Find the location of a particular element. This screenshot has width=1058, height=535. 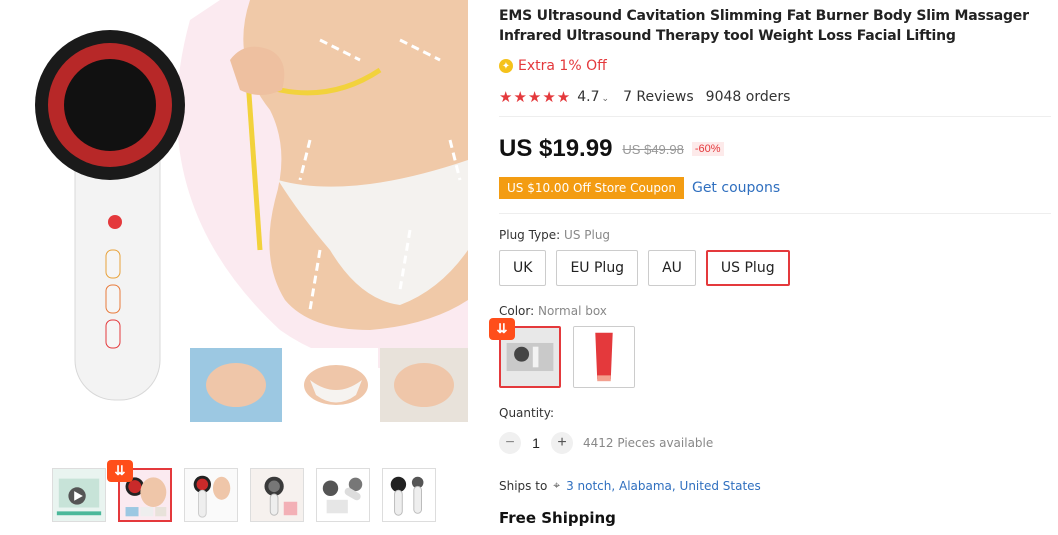

get-coupons-link: Get coupons is located at coordinates (736, 188).